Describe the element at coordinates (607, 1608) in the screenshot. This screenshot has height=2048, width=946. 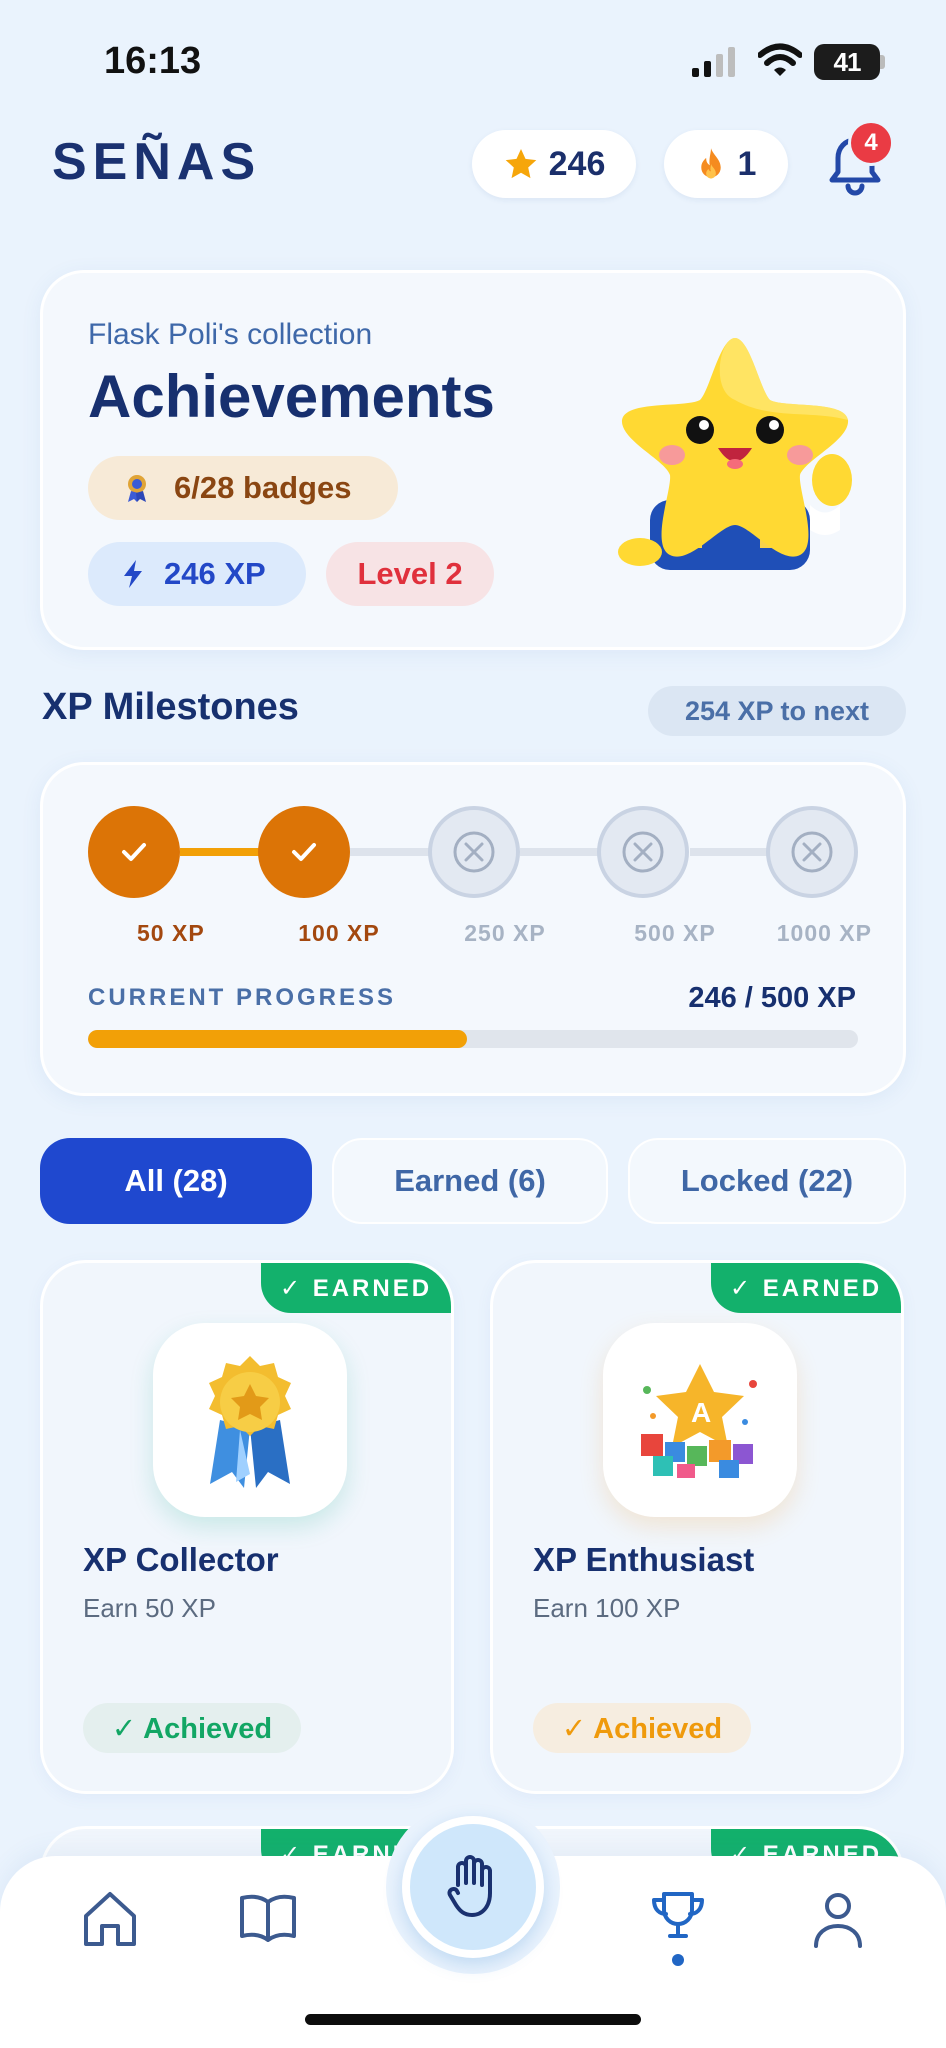
I see `badge-description: Earn 100 XP` at that location.